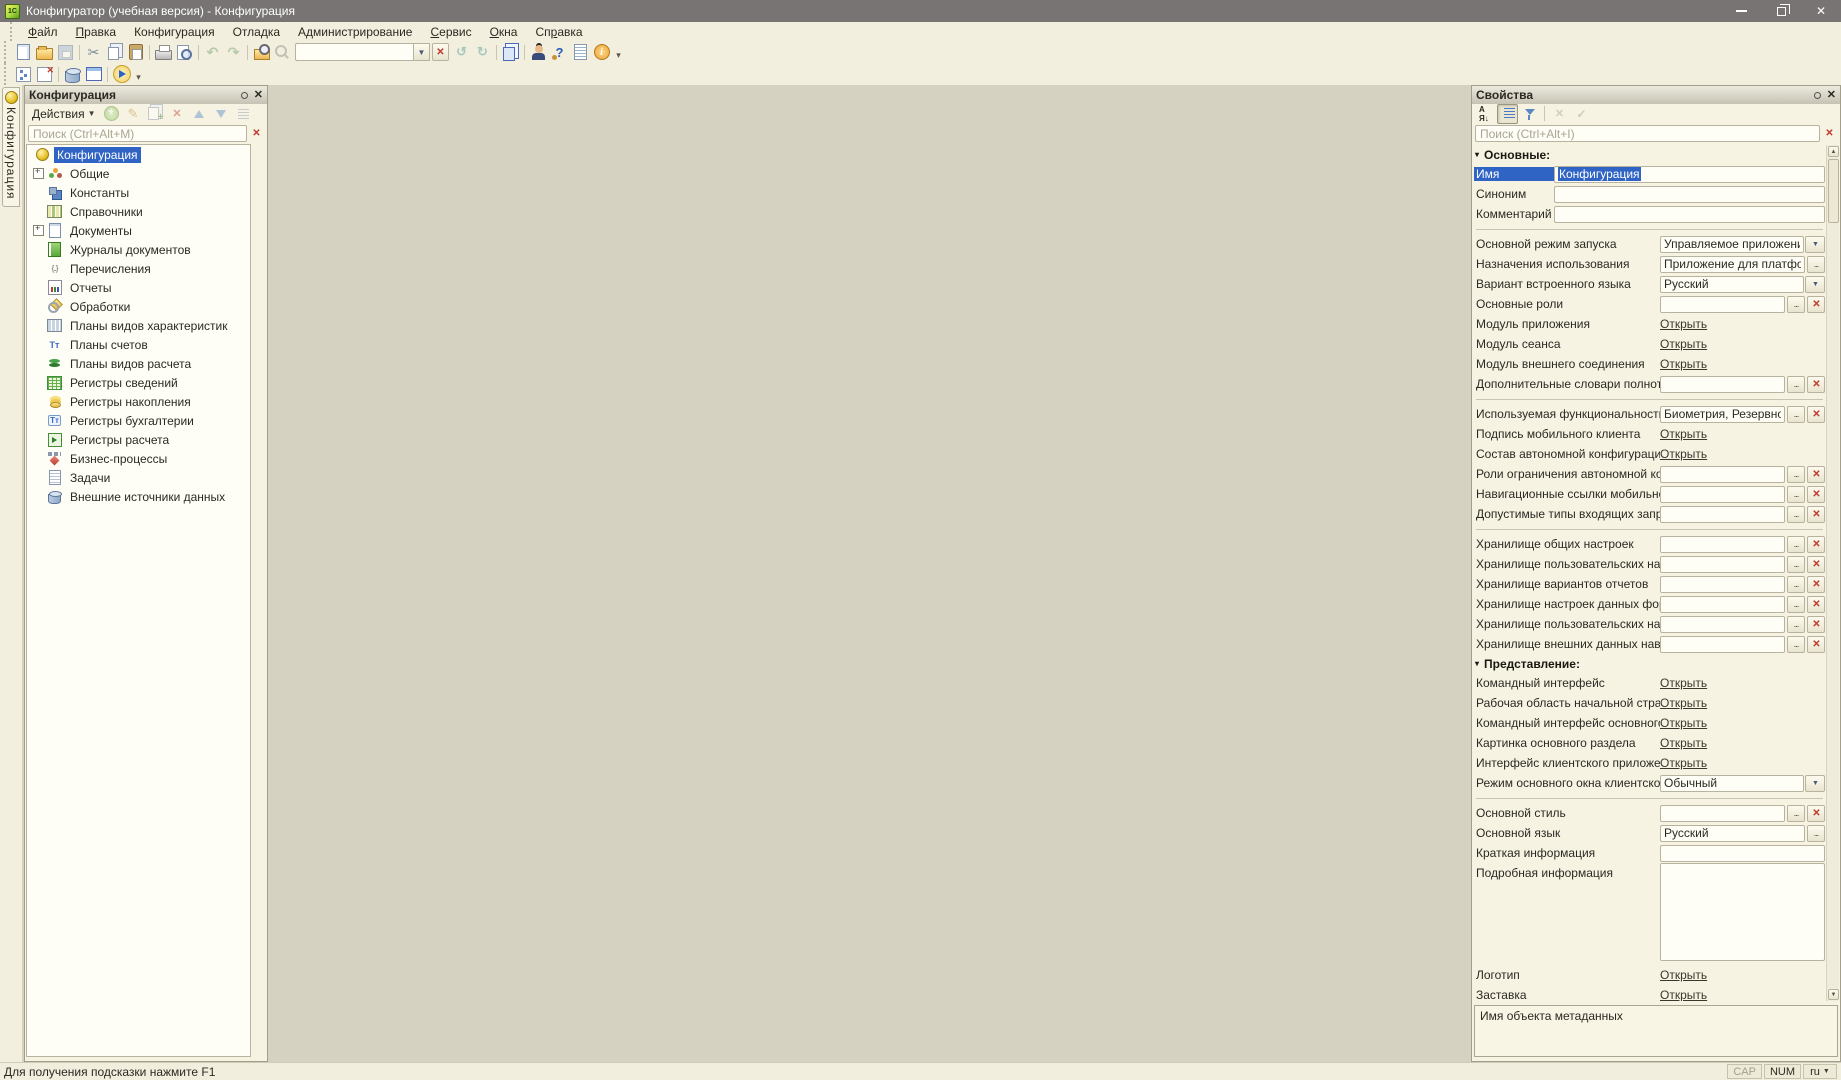 The height and width of the screenshot is (1080, 1841). I want to click on new-file-button, so click(23, 52).